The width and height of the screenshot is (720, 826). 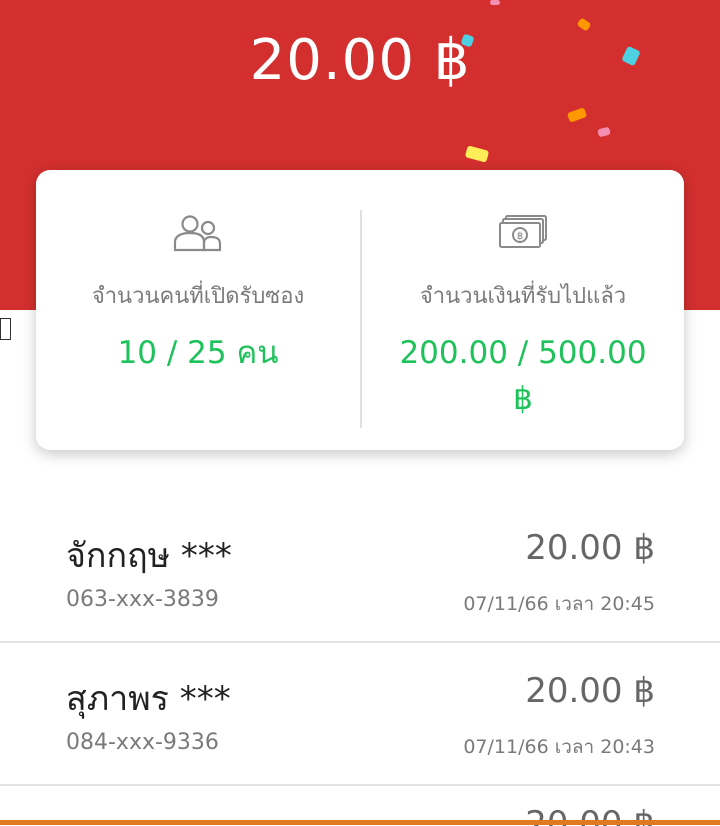 What do you see at coordinates (142, 742) in the screenshot?
I see `recipient-phone: 084-xxx-9336` at bounding box center [142, 742].